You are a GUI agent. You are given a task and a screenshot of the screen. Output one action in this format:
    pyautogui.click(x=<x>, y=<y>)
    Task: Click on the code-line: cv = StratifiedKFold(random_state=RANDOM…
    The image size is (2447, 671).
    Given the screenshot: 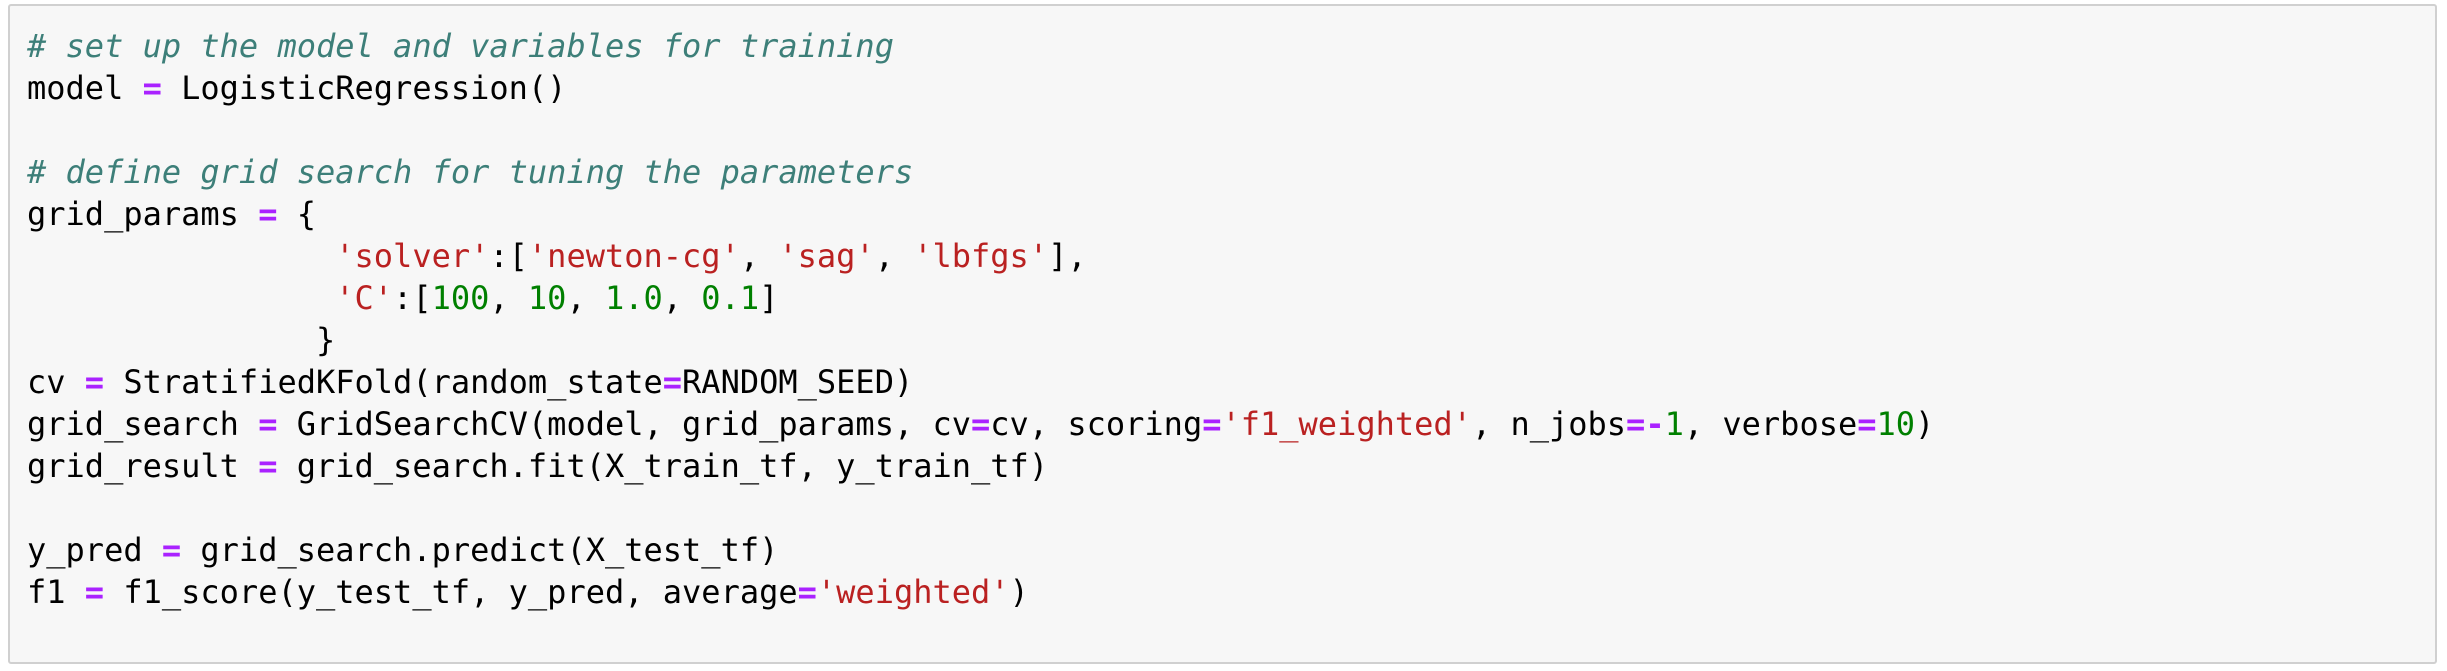 What is the action you would take?
    pyautogui.click(x=980, y=382)
    